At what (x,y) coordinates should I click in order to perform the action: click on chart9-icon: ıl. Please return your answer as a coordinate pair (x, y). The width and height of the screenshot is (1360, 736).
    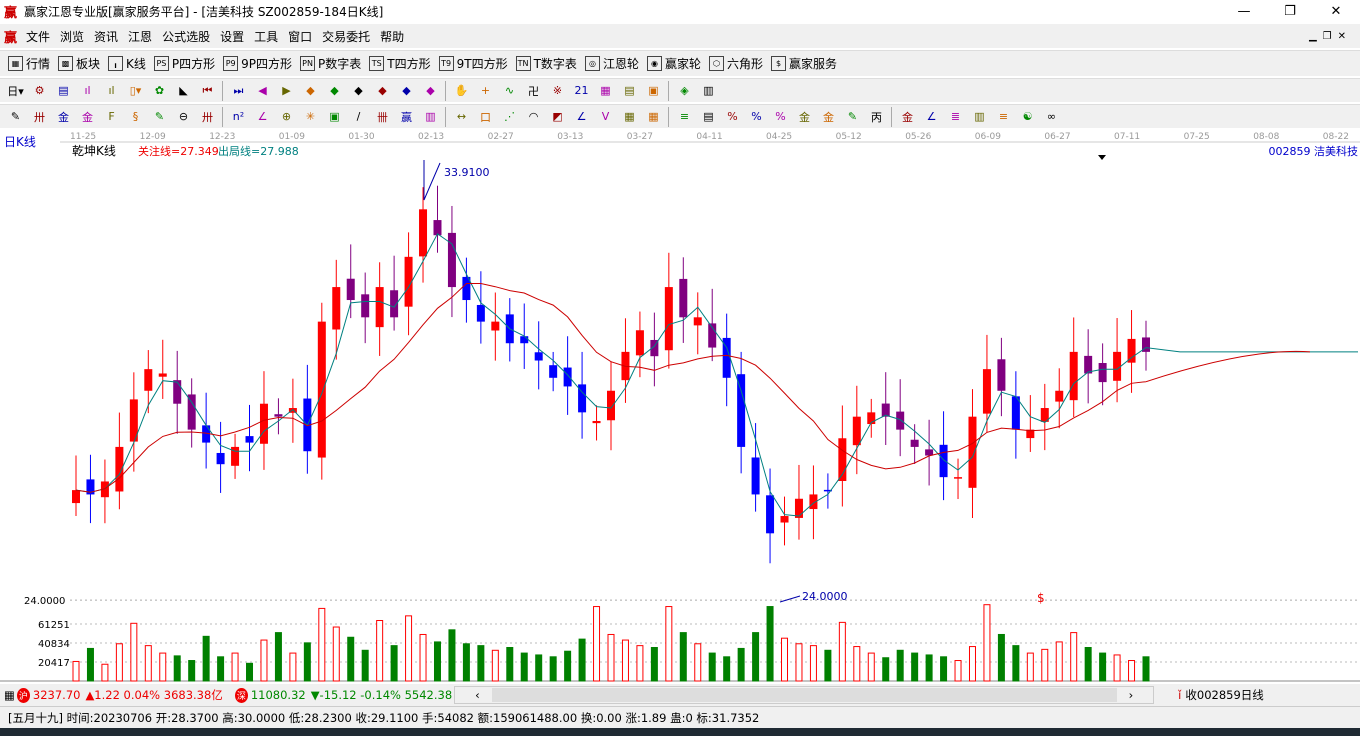
    Looking at the image, I should click on (111, 90).